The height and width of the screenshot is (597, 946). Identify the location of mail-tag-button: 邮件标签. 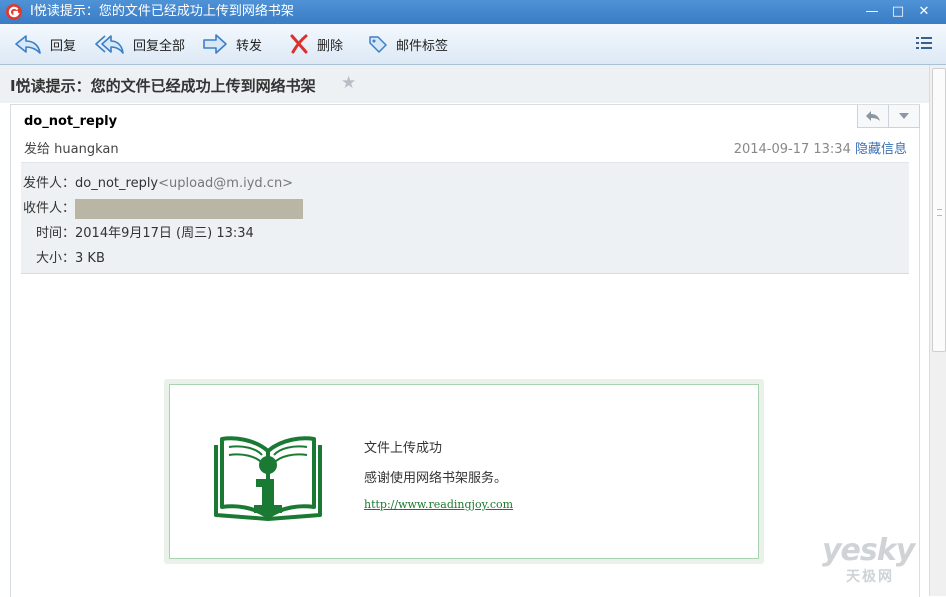
(408, 44).